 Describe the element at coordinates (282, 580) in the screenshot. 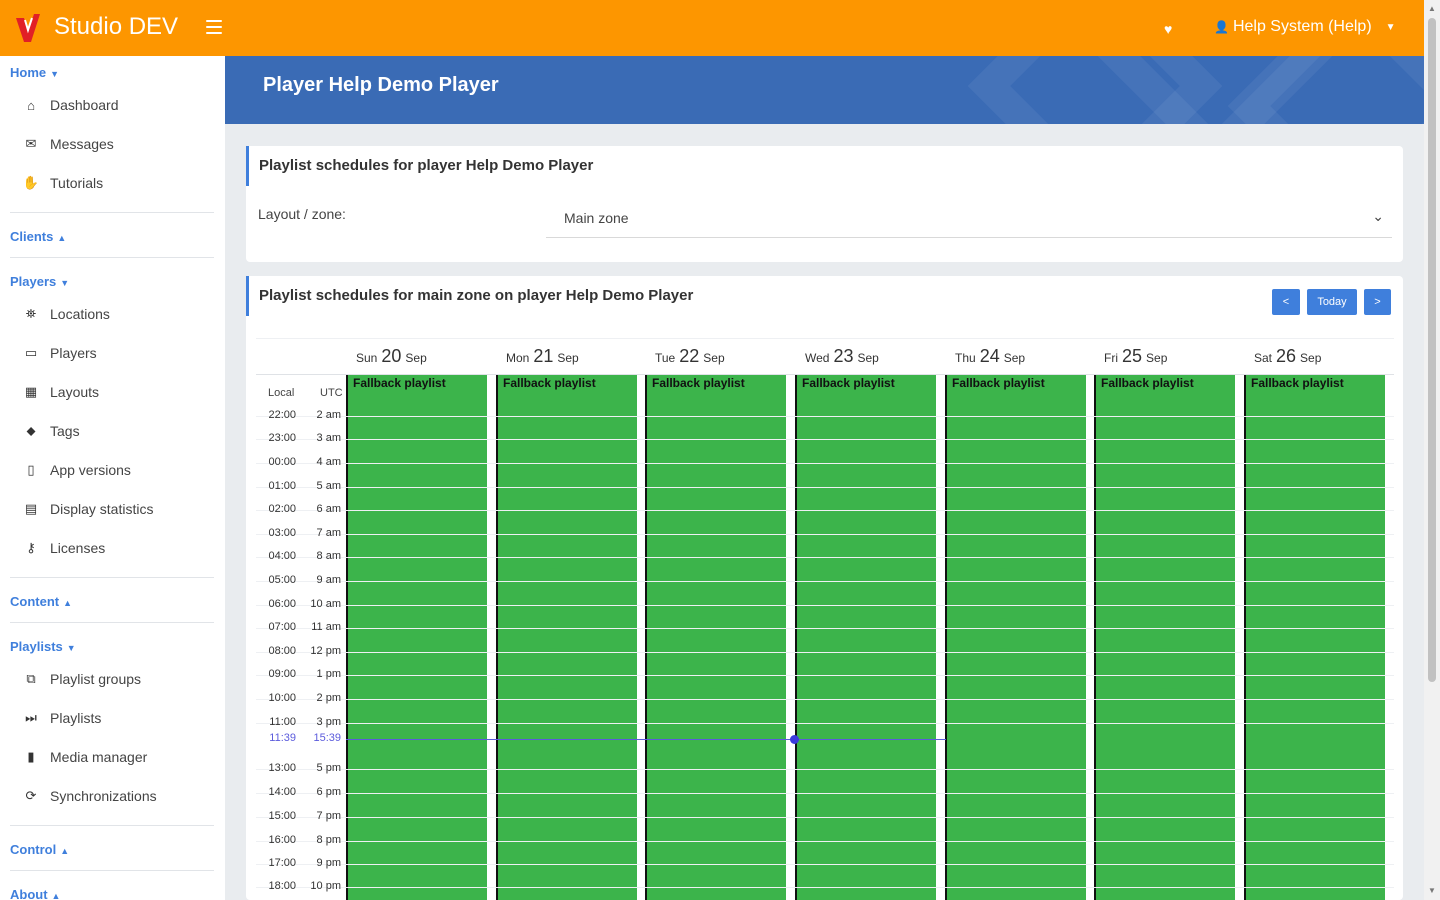

I see `time-label-local: 05:00` at that location.